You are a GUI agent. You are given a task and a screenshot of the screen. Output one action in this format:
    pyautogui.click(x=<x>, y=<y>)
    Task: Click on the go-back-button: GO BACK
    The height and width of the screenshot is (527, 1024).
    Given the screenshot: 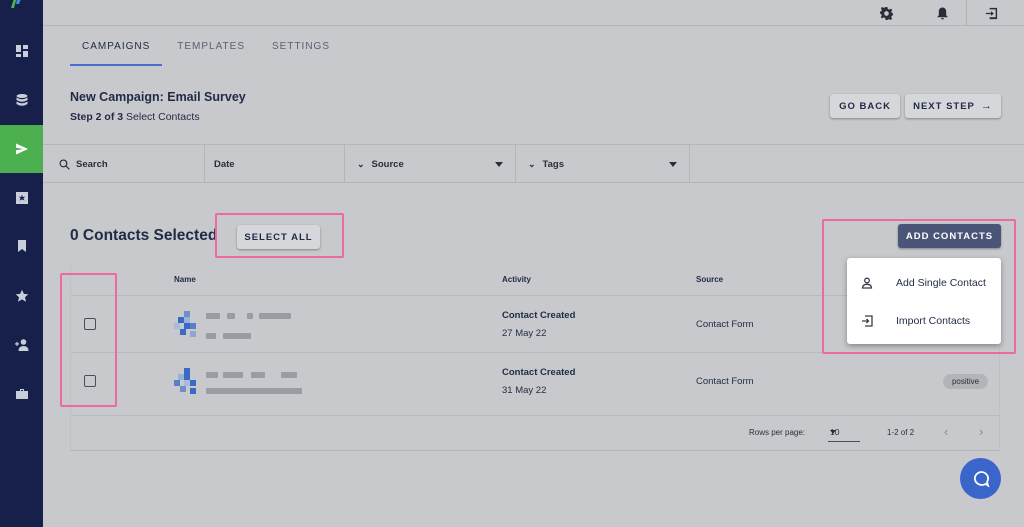 What is the action you would take?
    pyautogui.click(x=865, y=106)
    